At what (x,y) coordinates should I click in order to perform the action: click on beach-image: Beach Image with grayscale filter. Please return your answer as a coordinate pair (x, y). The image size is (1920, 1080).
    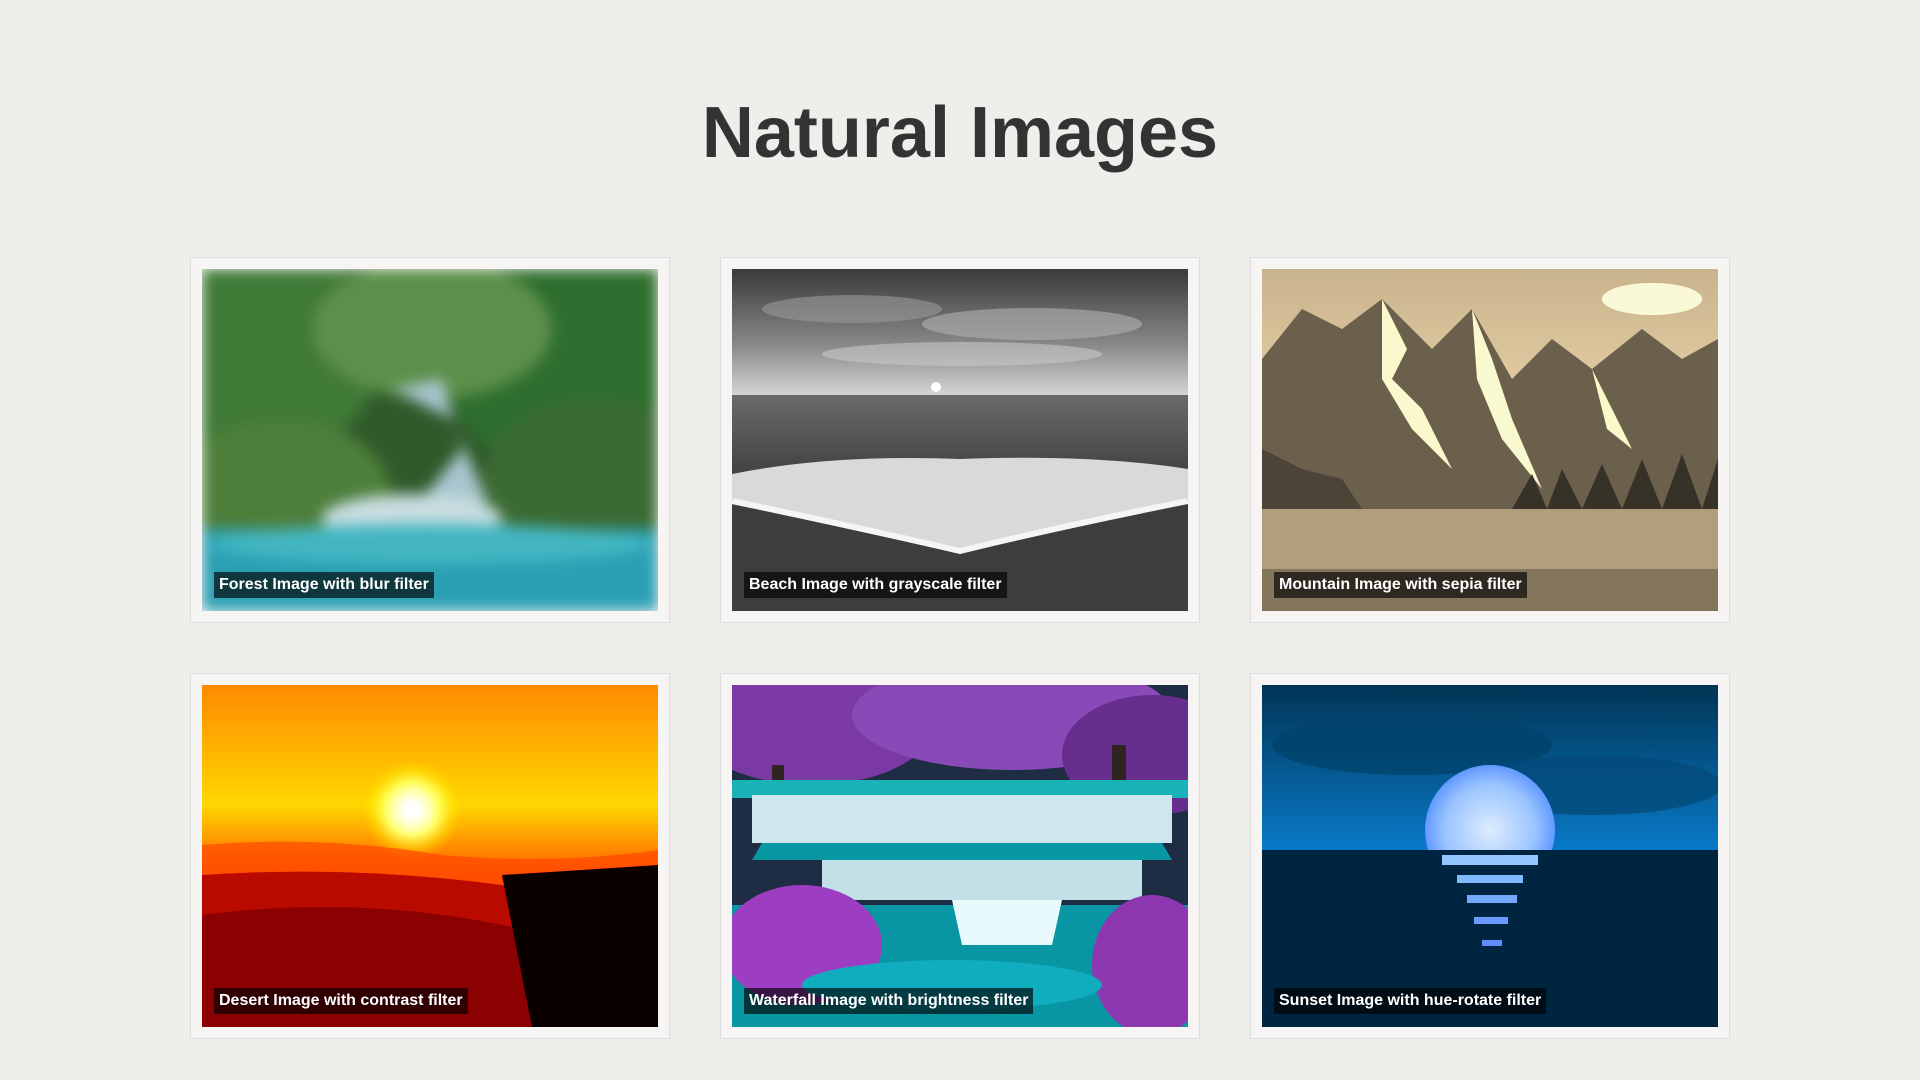
    Looking at the image, I should click on (960, 440).